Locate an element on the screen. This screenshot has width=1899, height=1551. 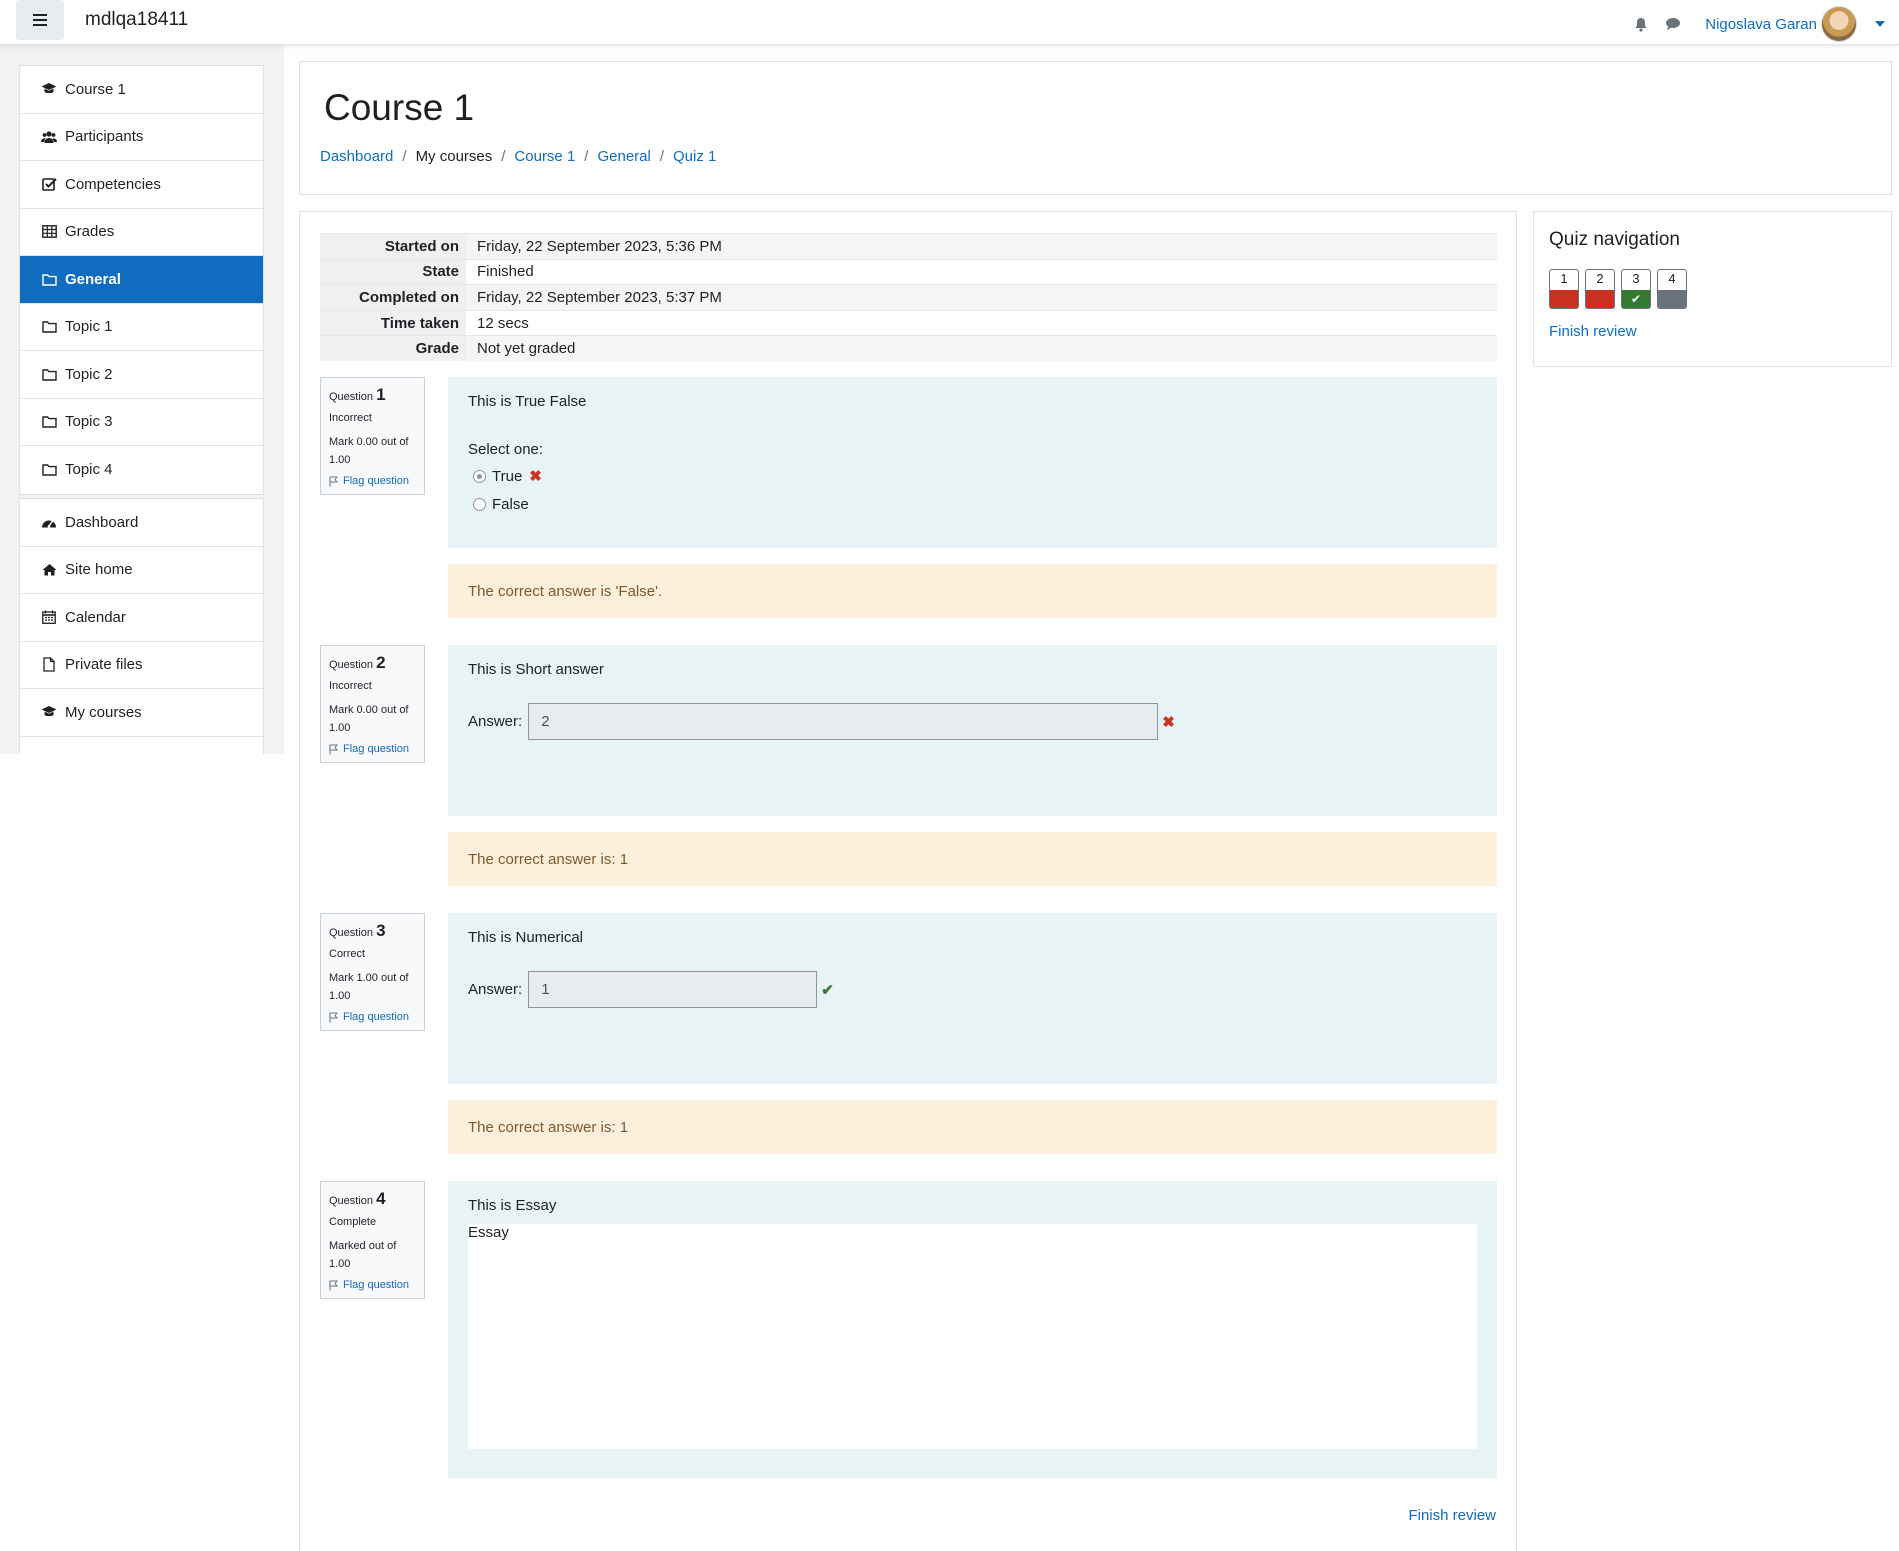
answer-input: 2 is located at coordinates (843, 721).